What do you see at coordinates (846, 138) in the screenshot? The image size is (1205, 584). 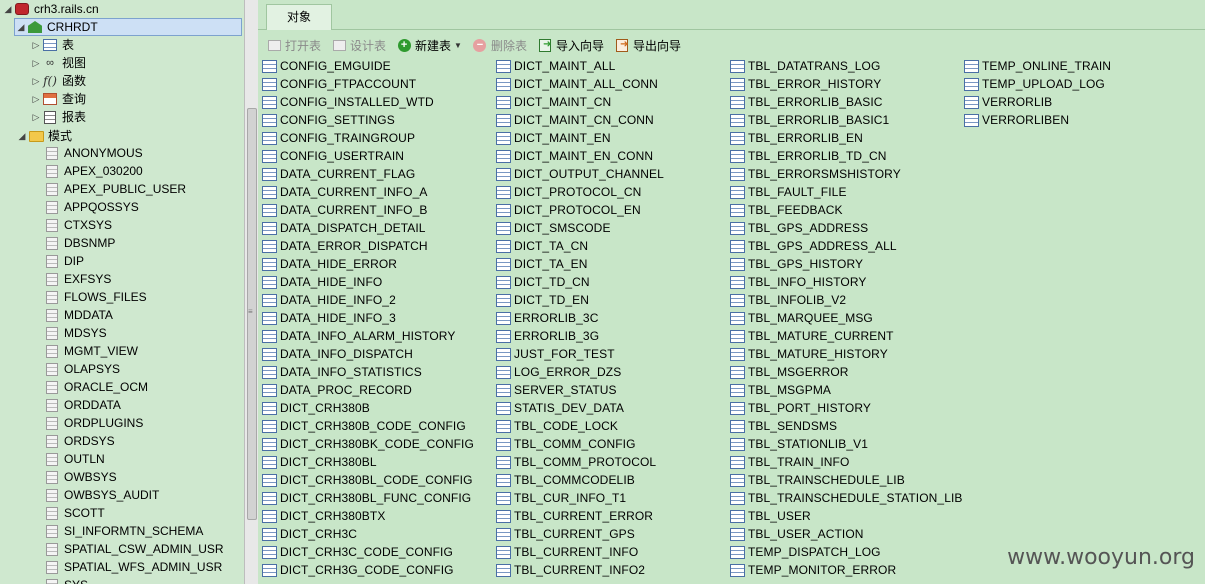 I see `table-item: TBL_ERRORLIB_EN` at bounding box center [846, 138].